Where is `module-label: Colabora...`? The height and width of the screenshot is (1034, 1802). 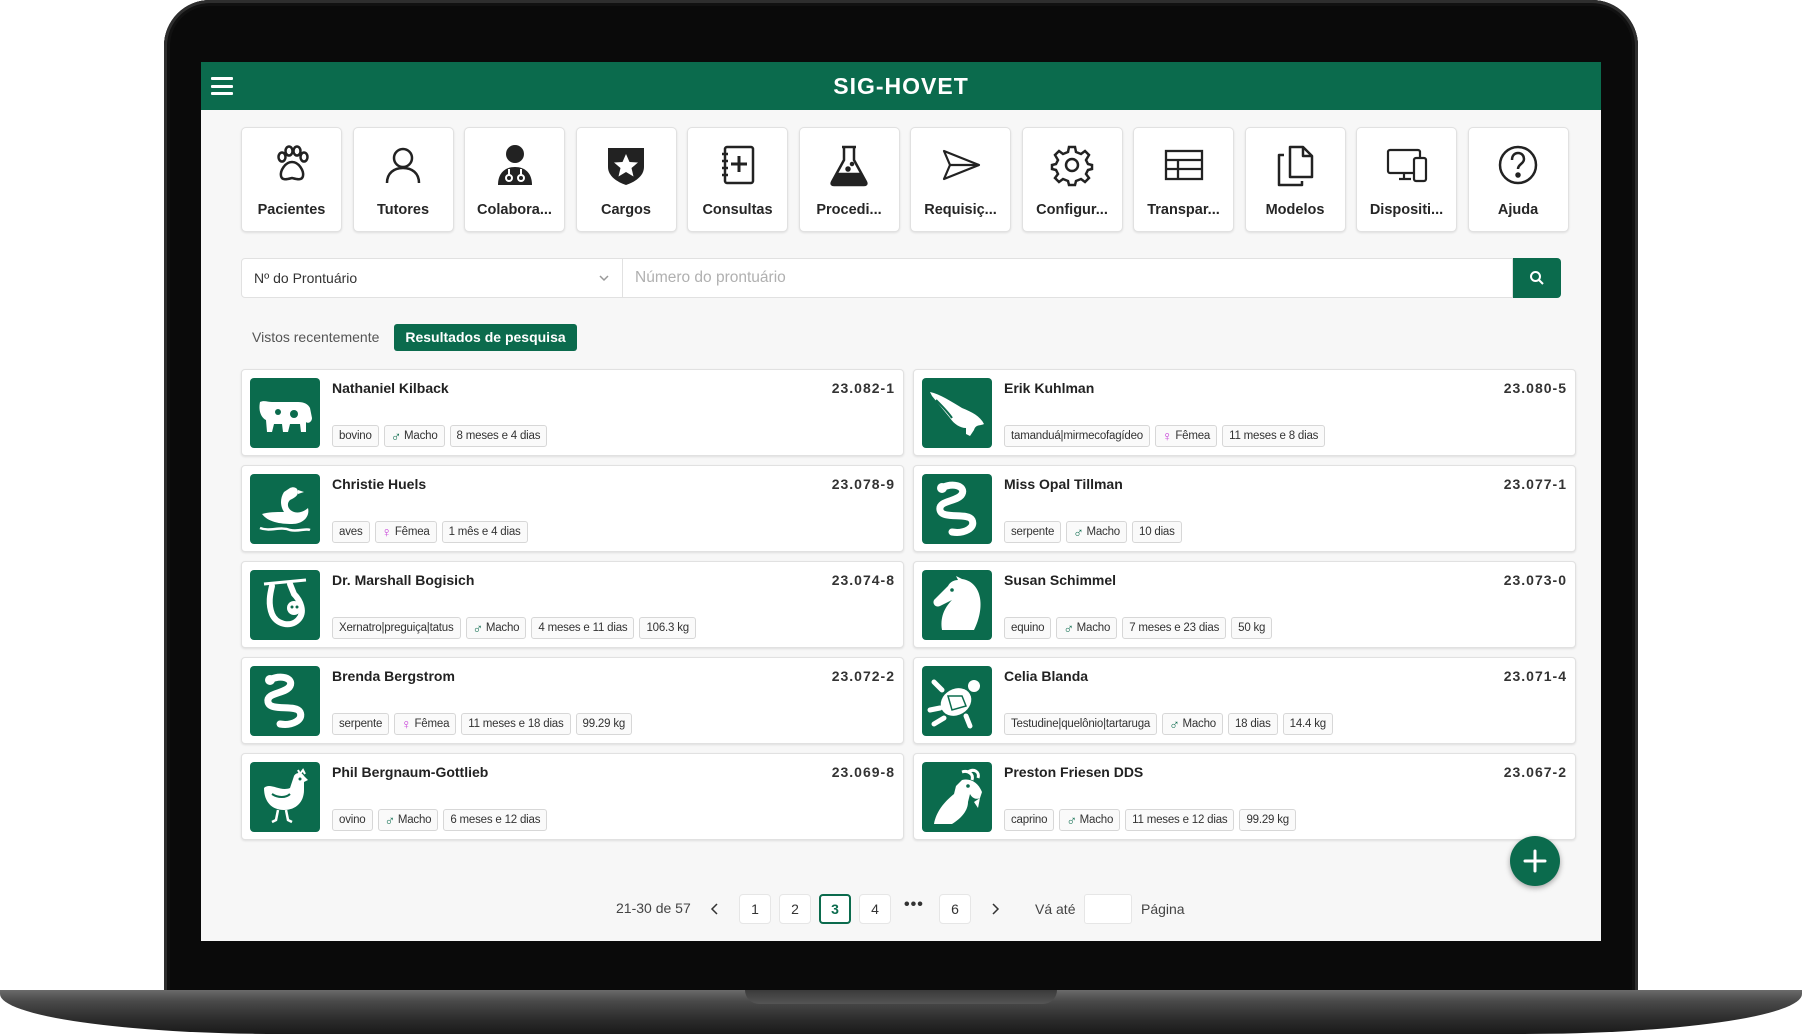 module-label: Colabora... is located at coordinates (514, 210).